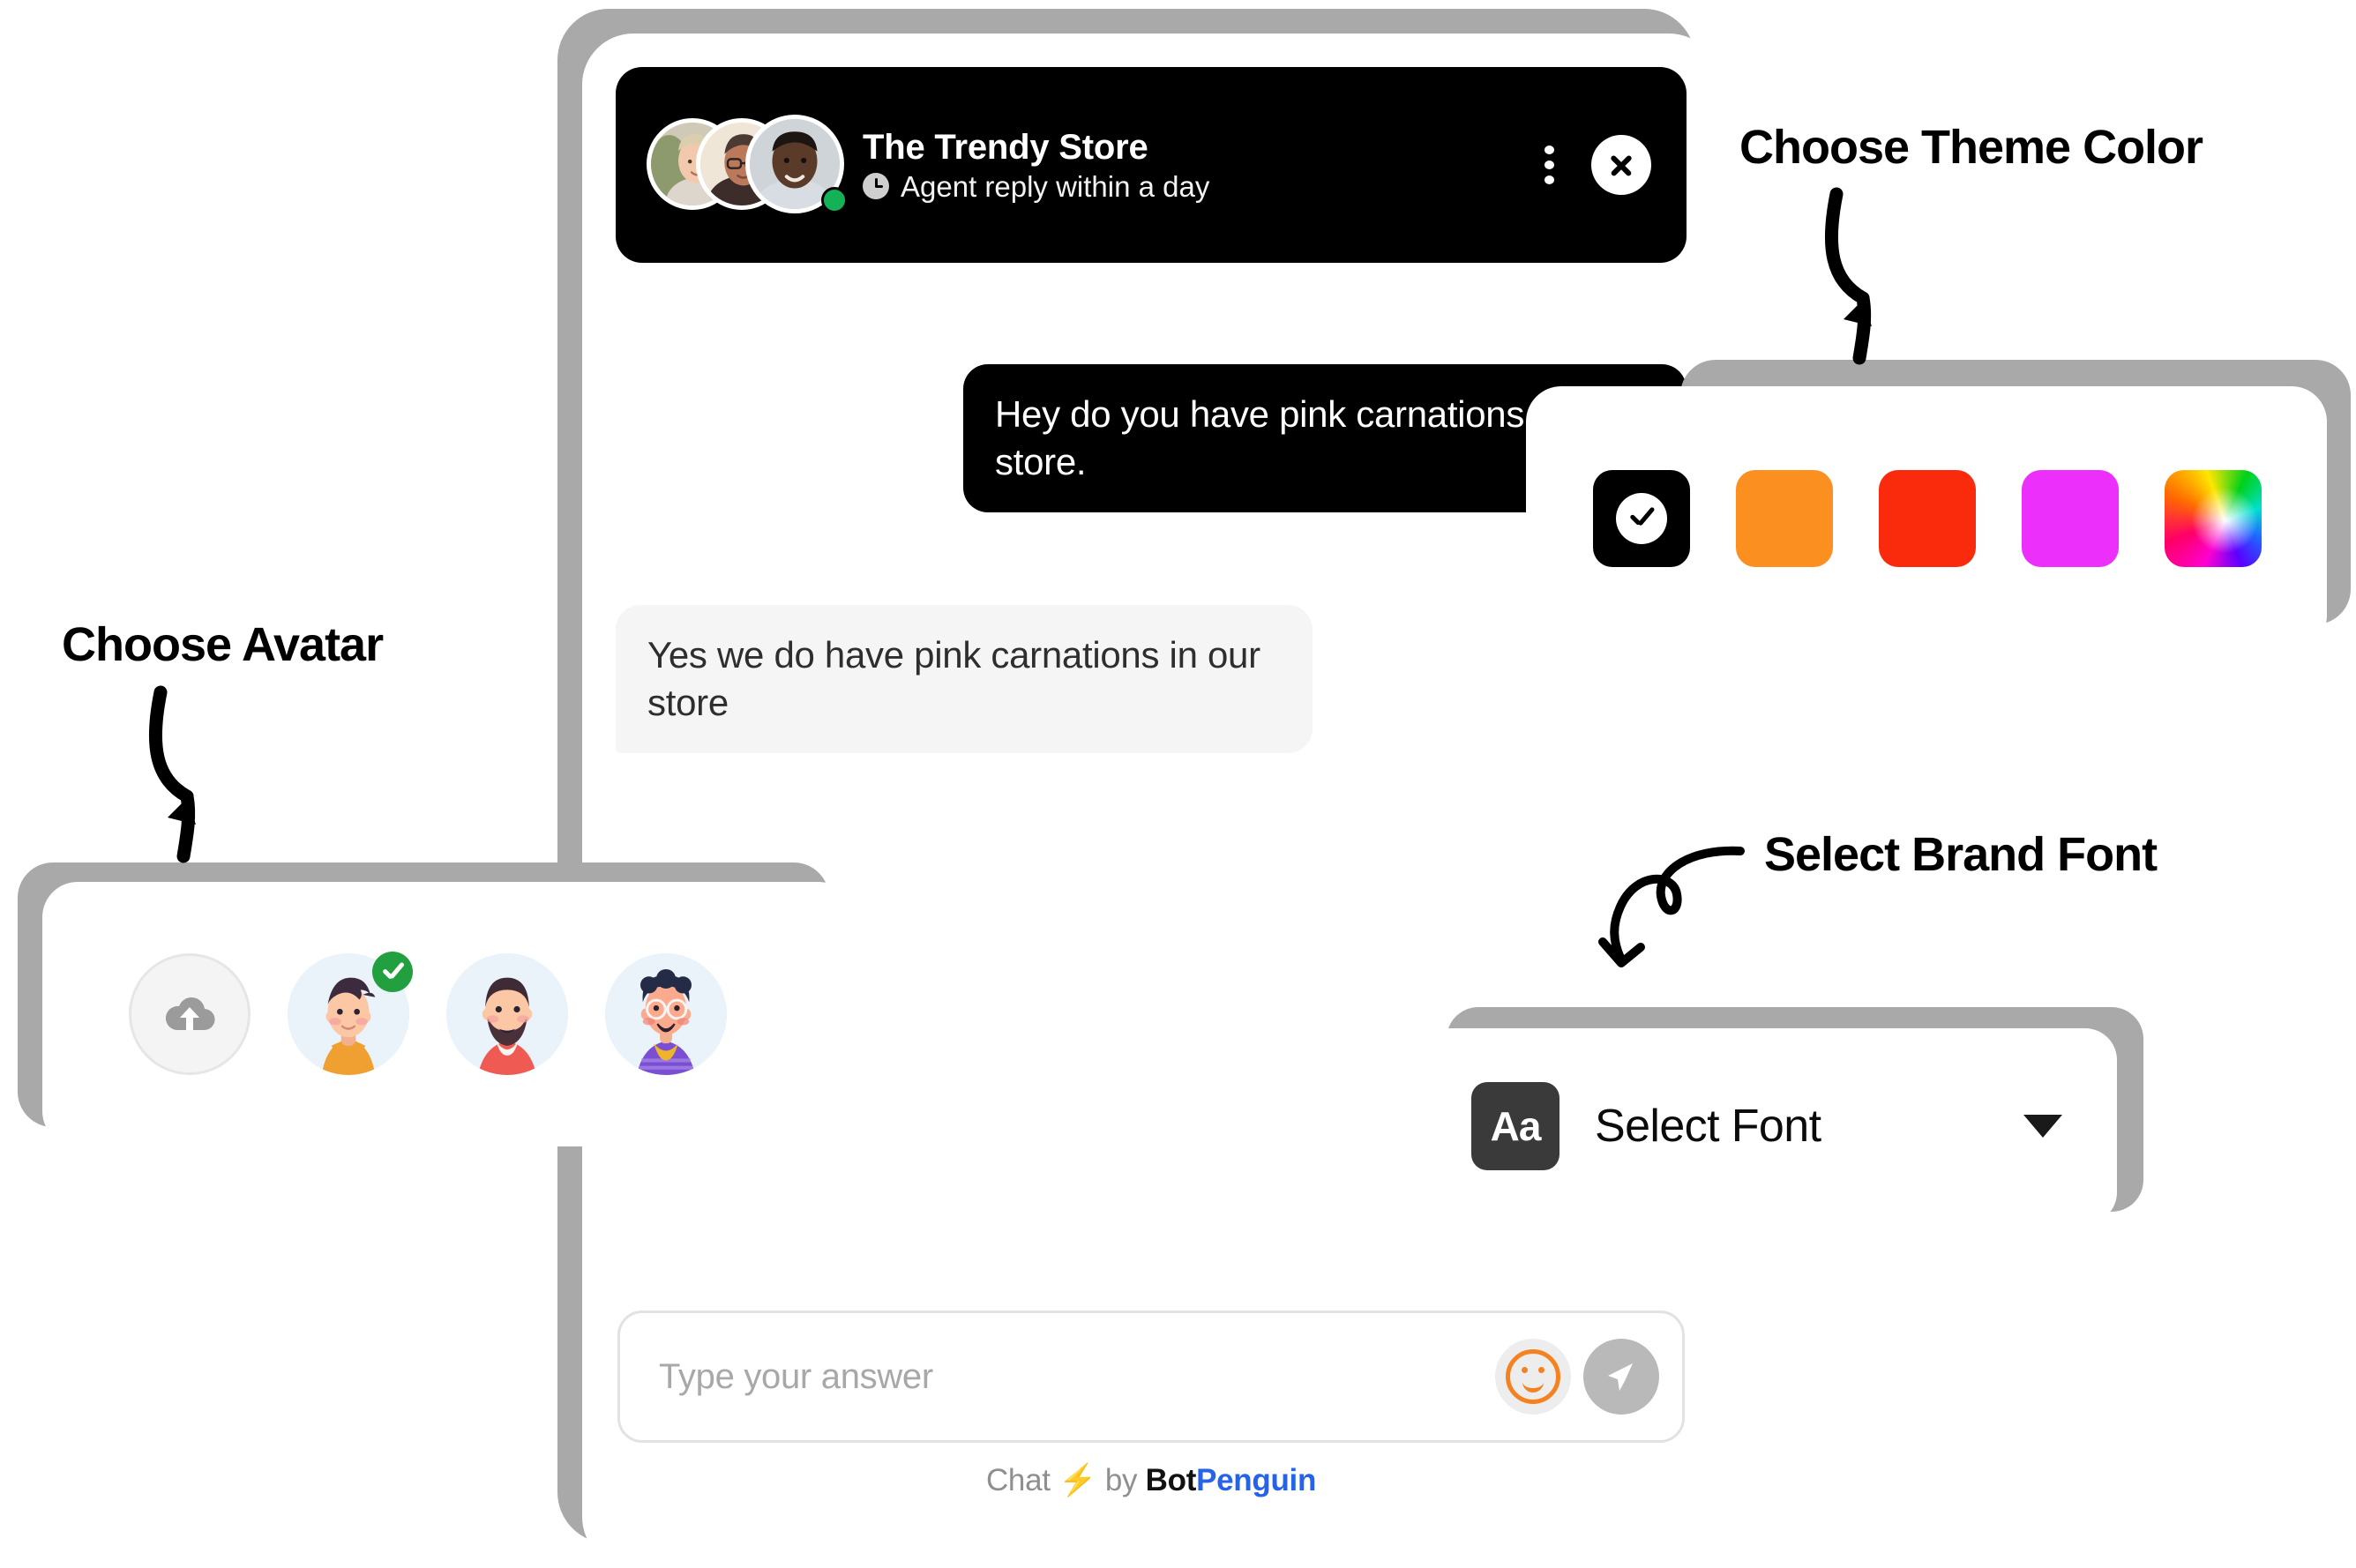 The width and height of the screenshot is (2356, 1568). Describe the element at coordinates (1018, 1480) in the screenshot. I see `footer-chat-label: Chat` at that location.